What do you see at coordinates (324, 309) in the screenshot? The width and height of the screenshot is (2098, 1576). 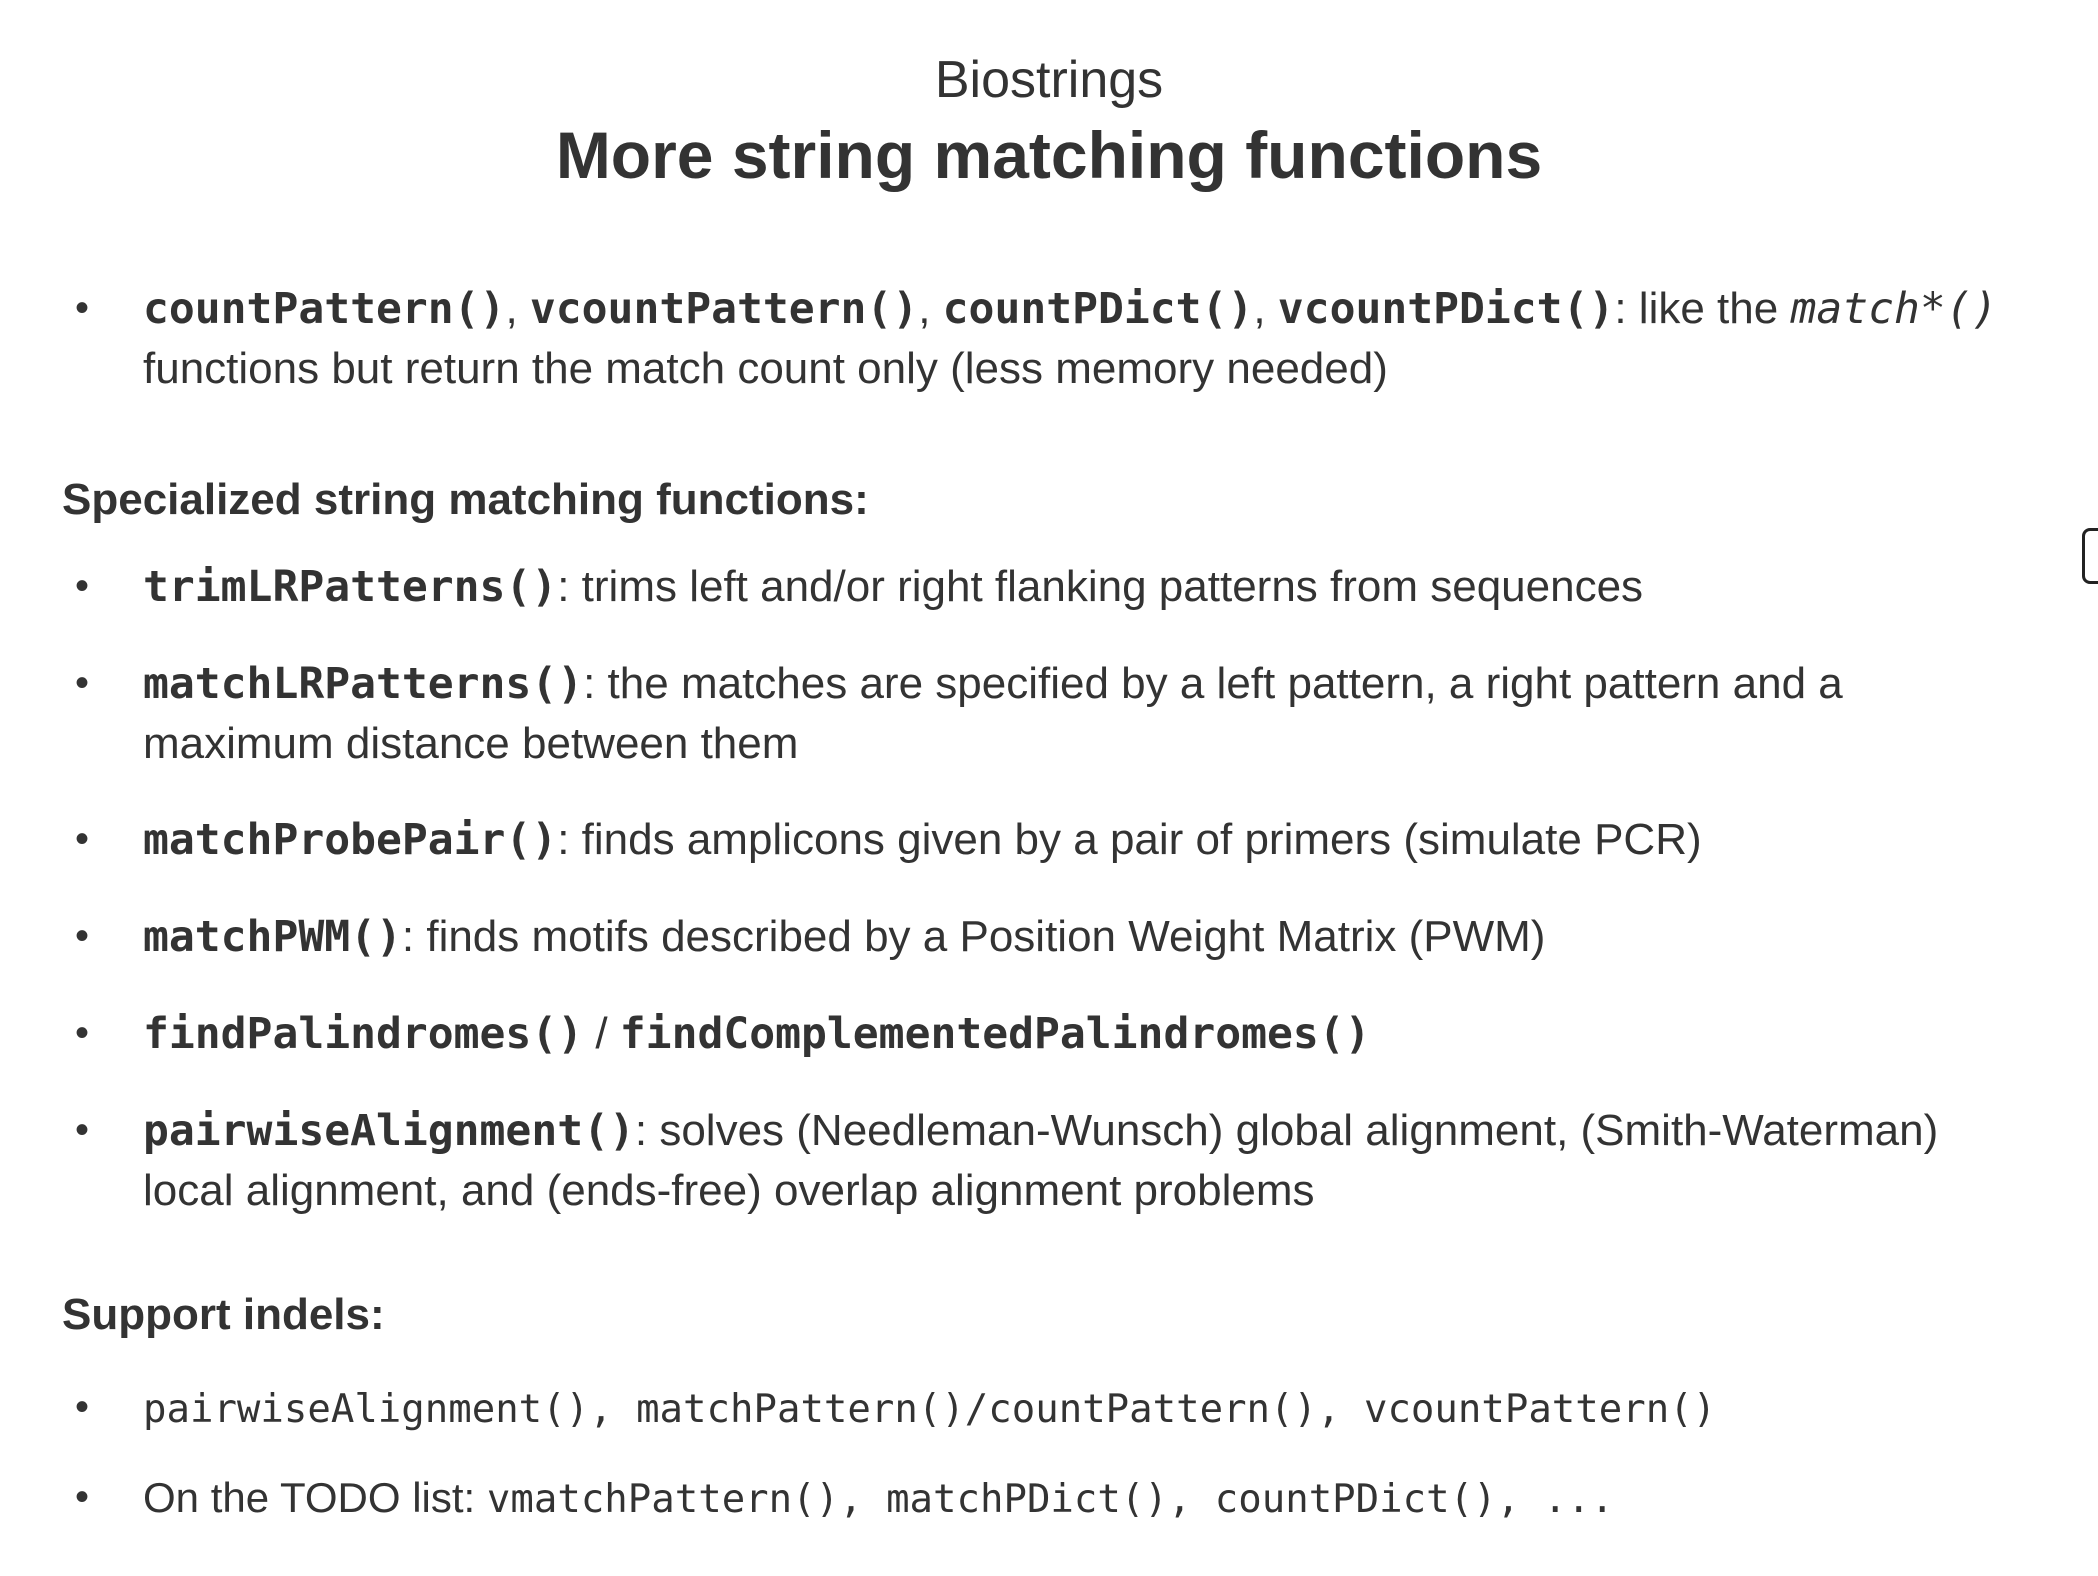 I see `fn-countPattern: countPattern()` at bounding box center [324, 309].